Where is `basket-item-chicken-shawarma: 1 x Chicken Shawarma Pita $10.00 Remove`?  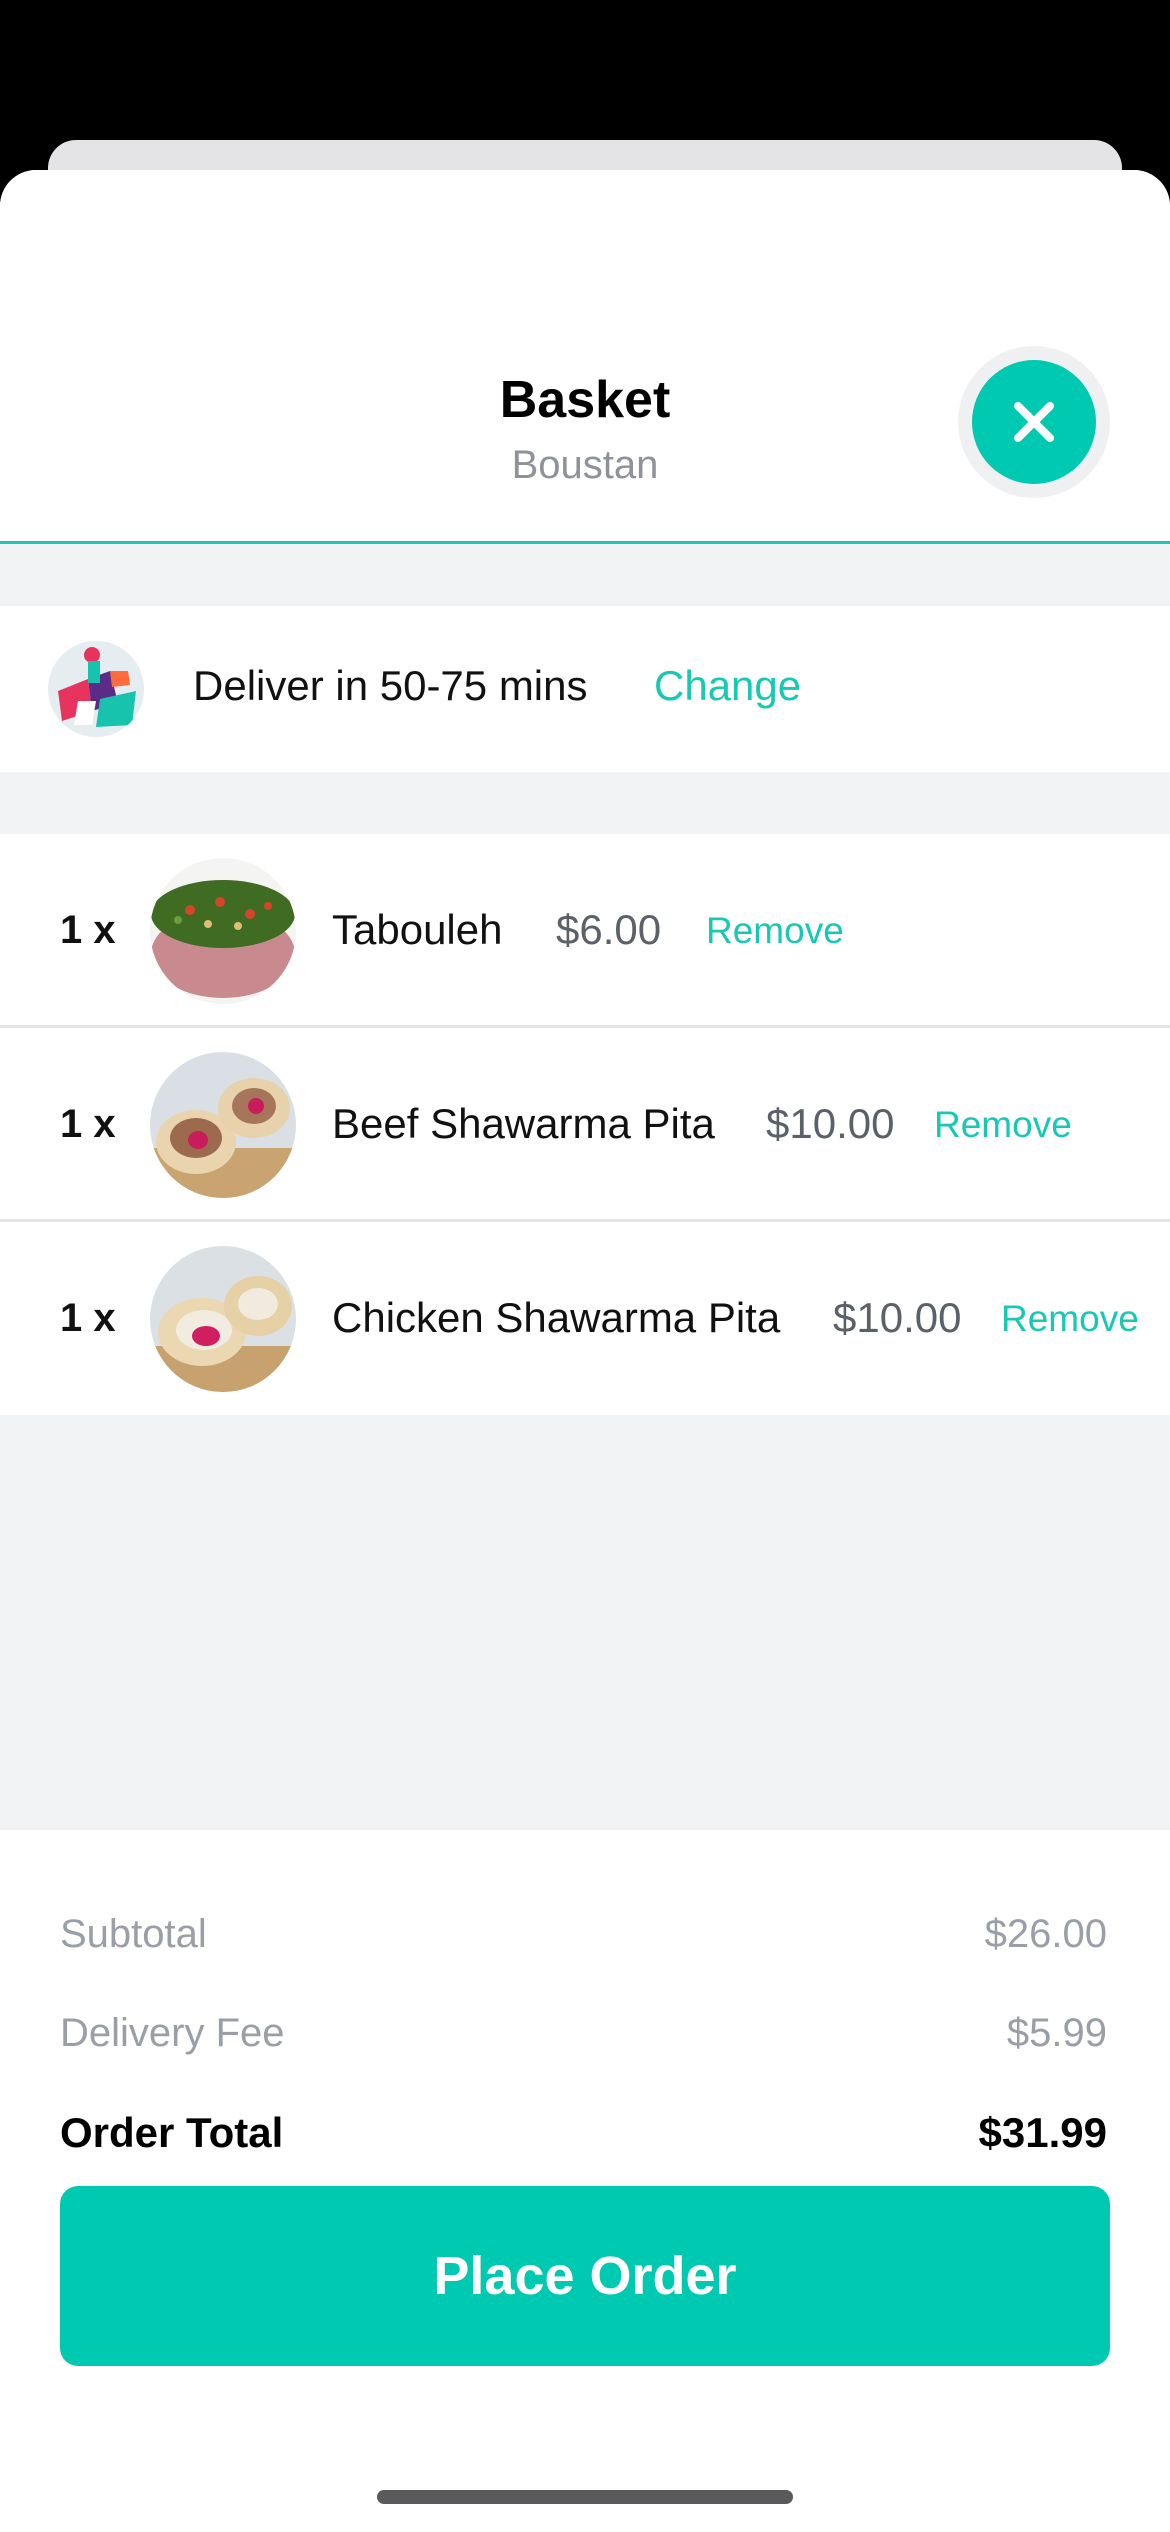
basket-item-chicken-shawarma: 1 x Chicken Shawarma Pita $10.00 Remove is located at coordinates (585, 1318).